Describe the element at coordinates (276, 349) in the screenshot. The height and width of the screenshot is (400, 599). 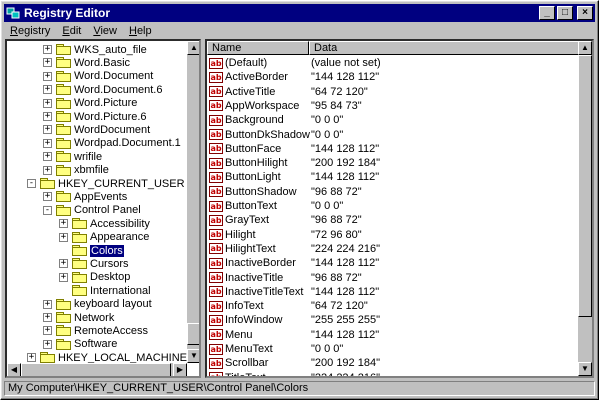
I see `value-row: ab MenuText "0 0 0"` at that location.